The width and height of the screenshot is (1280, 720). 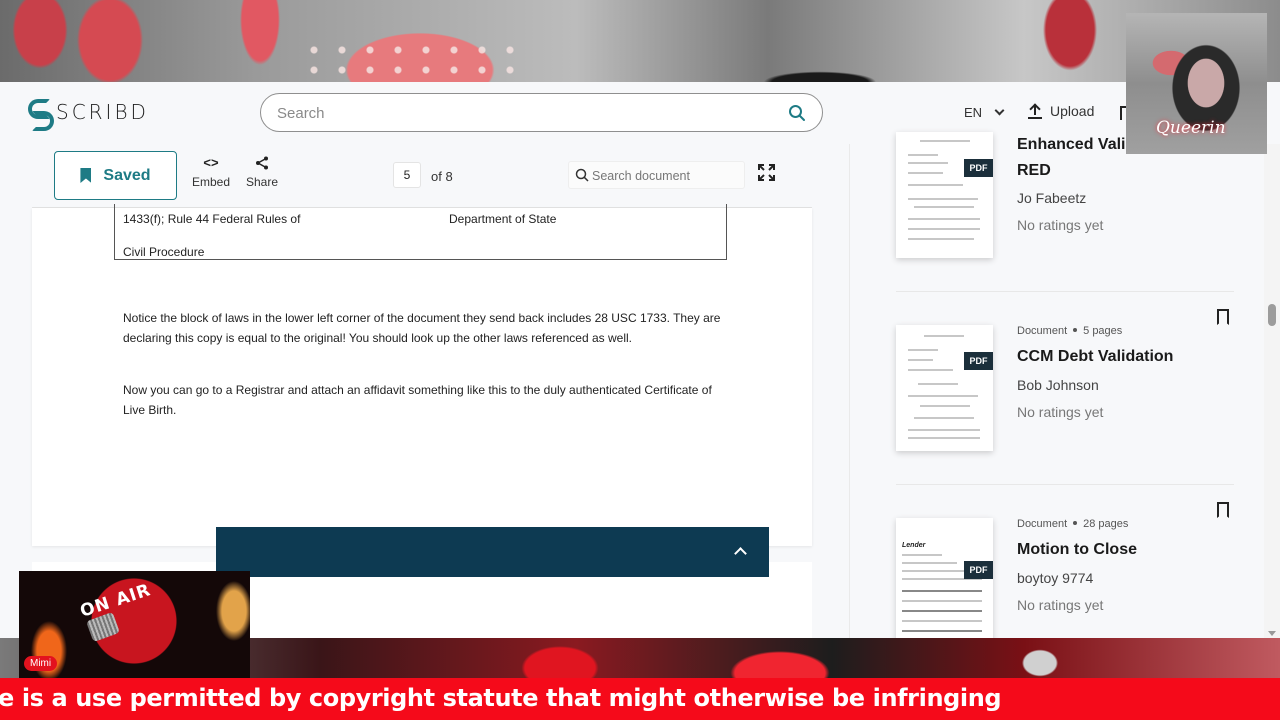 What do you see at coordinates (262, 182) in the screenshot?
I see `share-label: Share` at bounding box center [262, 182].